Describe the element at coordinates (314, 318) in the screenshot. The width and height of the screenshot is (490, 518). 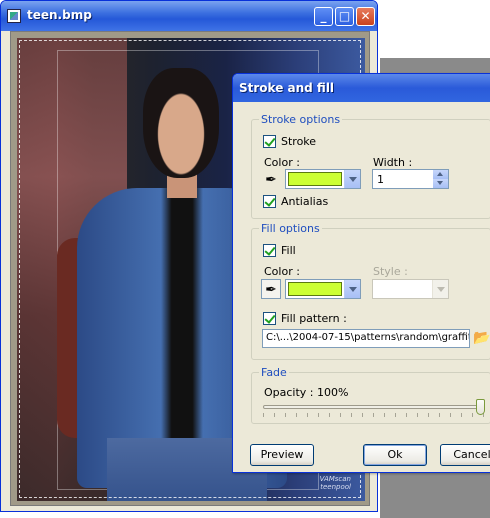
I see `fill-pattern-label: Fill pattern :` at that location.